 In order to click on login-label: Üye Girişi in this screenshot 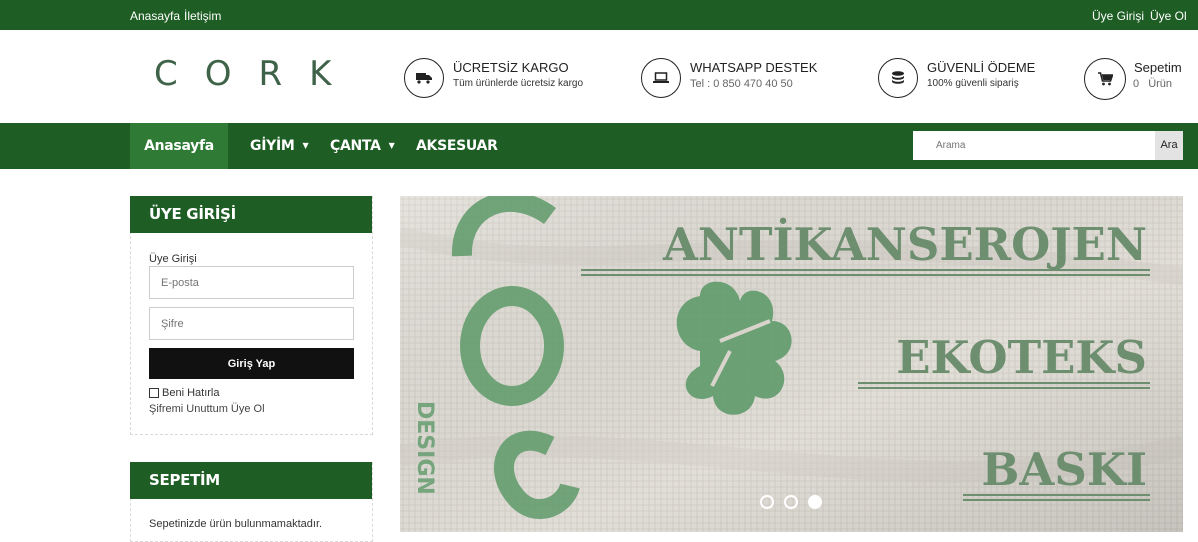, I will do `click(173, 259)`.